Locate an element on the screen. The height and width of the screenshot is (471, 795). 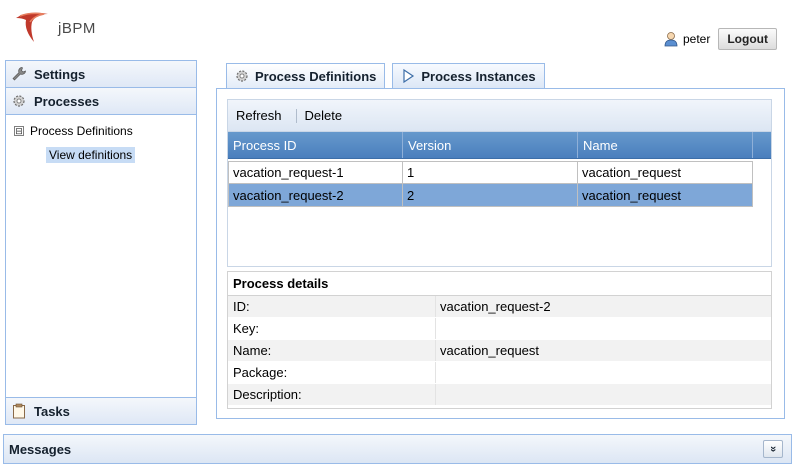
table-row-selected: vacation_request-2 2 vacation_request is located at coordinates (499, 195).